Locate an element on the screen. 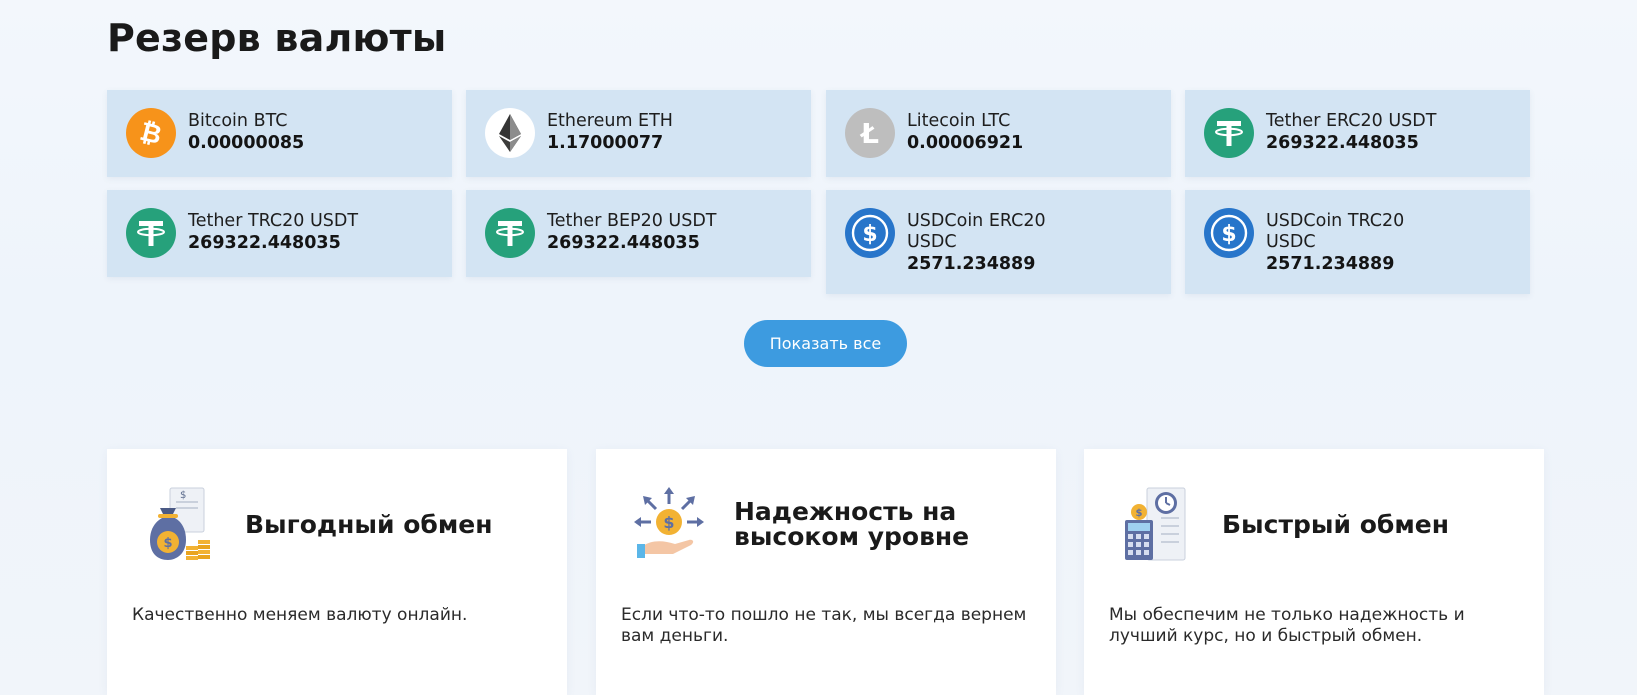 The width and height of the screenshot is (1637, 695). coin-name: Litecoin LTC is located at coordinates (959, 121).